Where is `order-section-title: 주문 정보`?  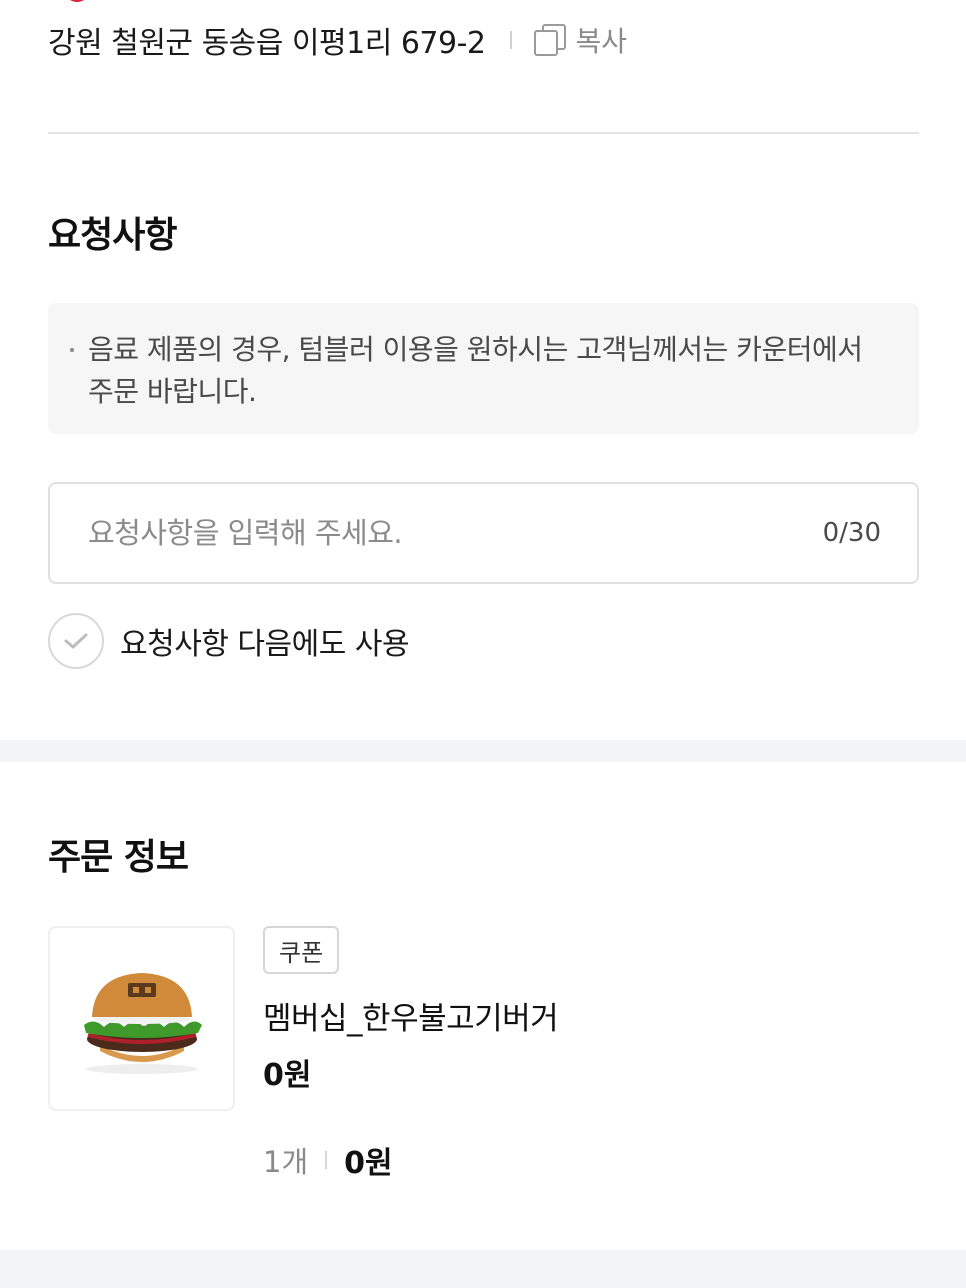 order-section-title: 주문 정보 is located at coordinates (118, 857).